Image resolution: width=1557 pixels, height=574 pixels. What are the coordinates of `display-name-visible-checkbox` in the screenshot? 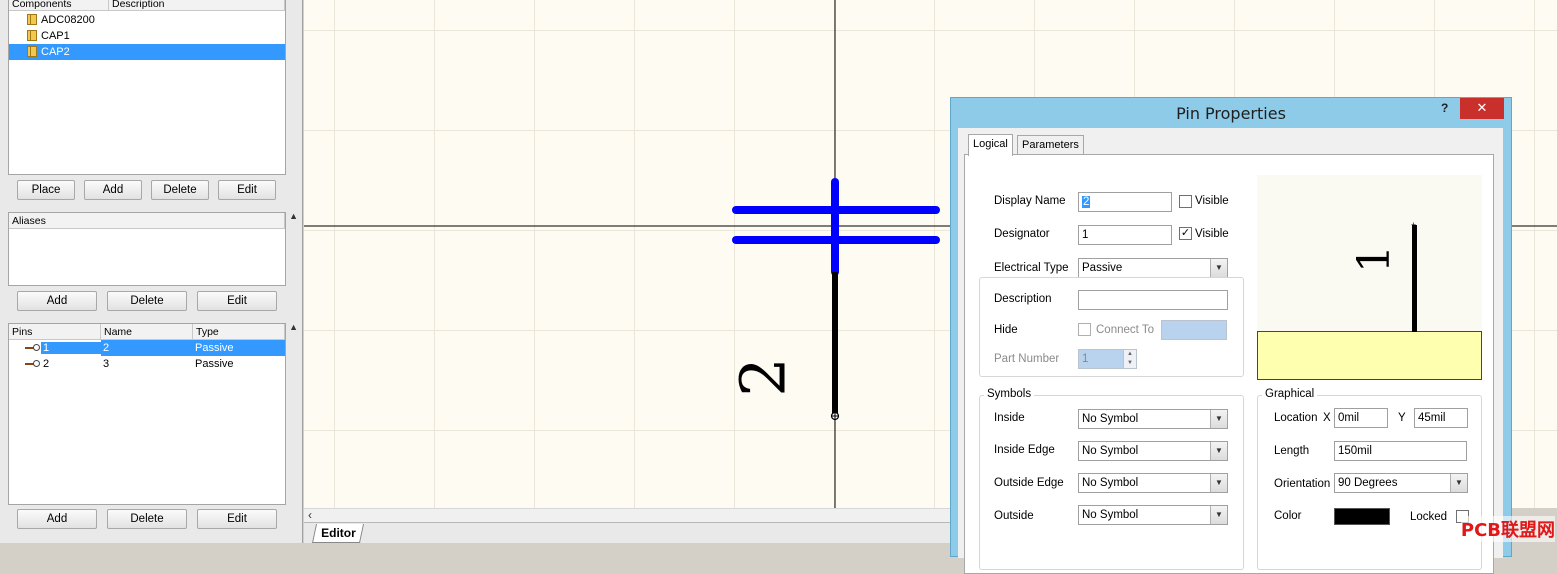 It's located at (1185, 201).